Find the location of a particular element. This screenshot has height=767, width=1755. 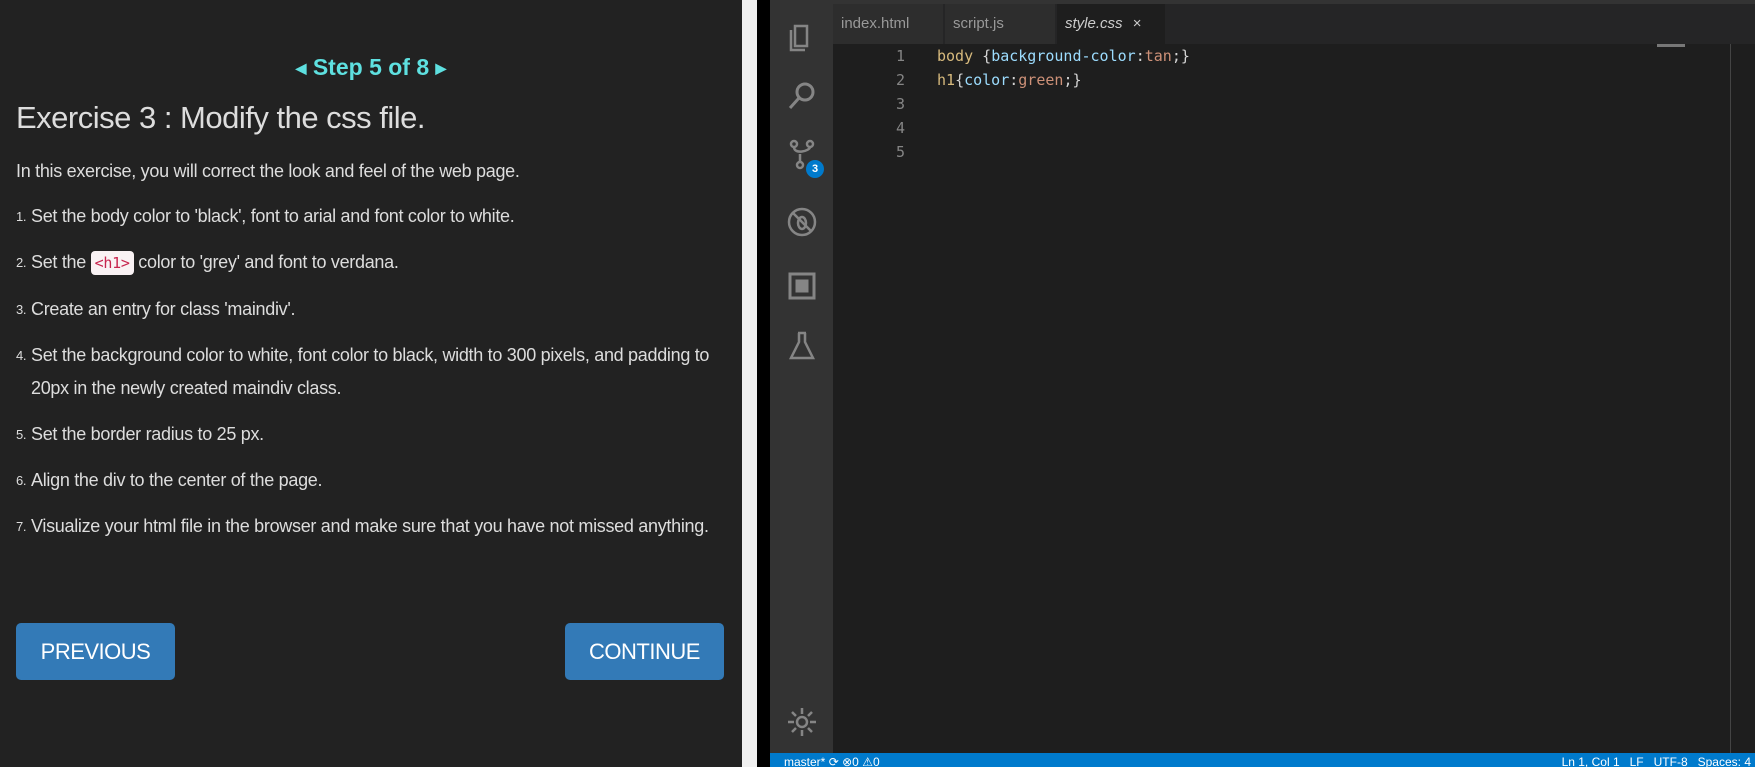

item-number: 7. is located at coordinates (21, 526).